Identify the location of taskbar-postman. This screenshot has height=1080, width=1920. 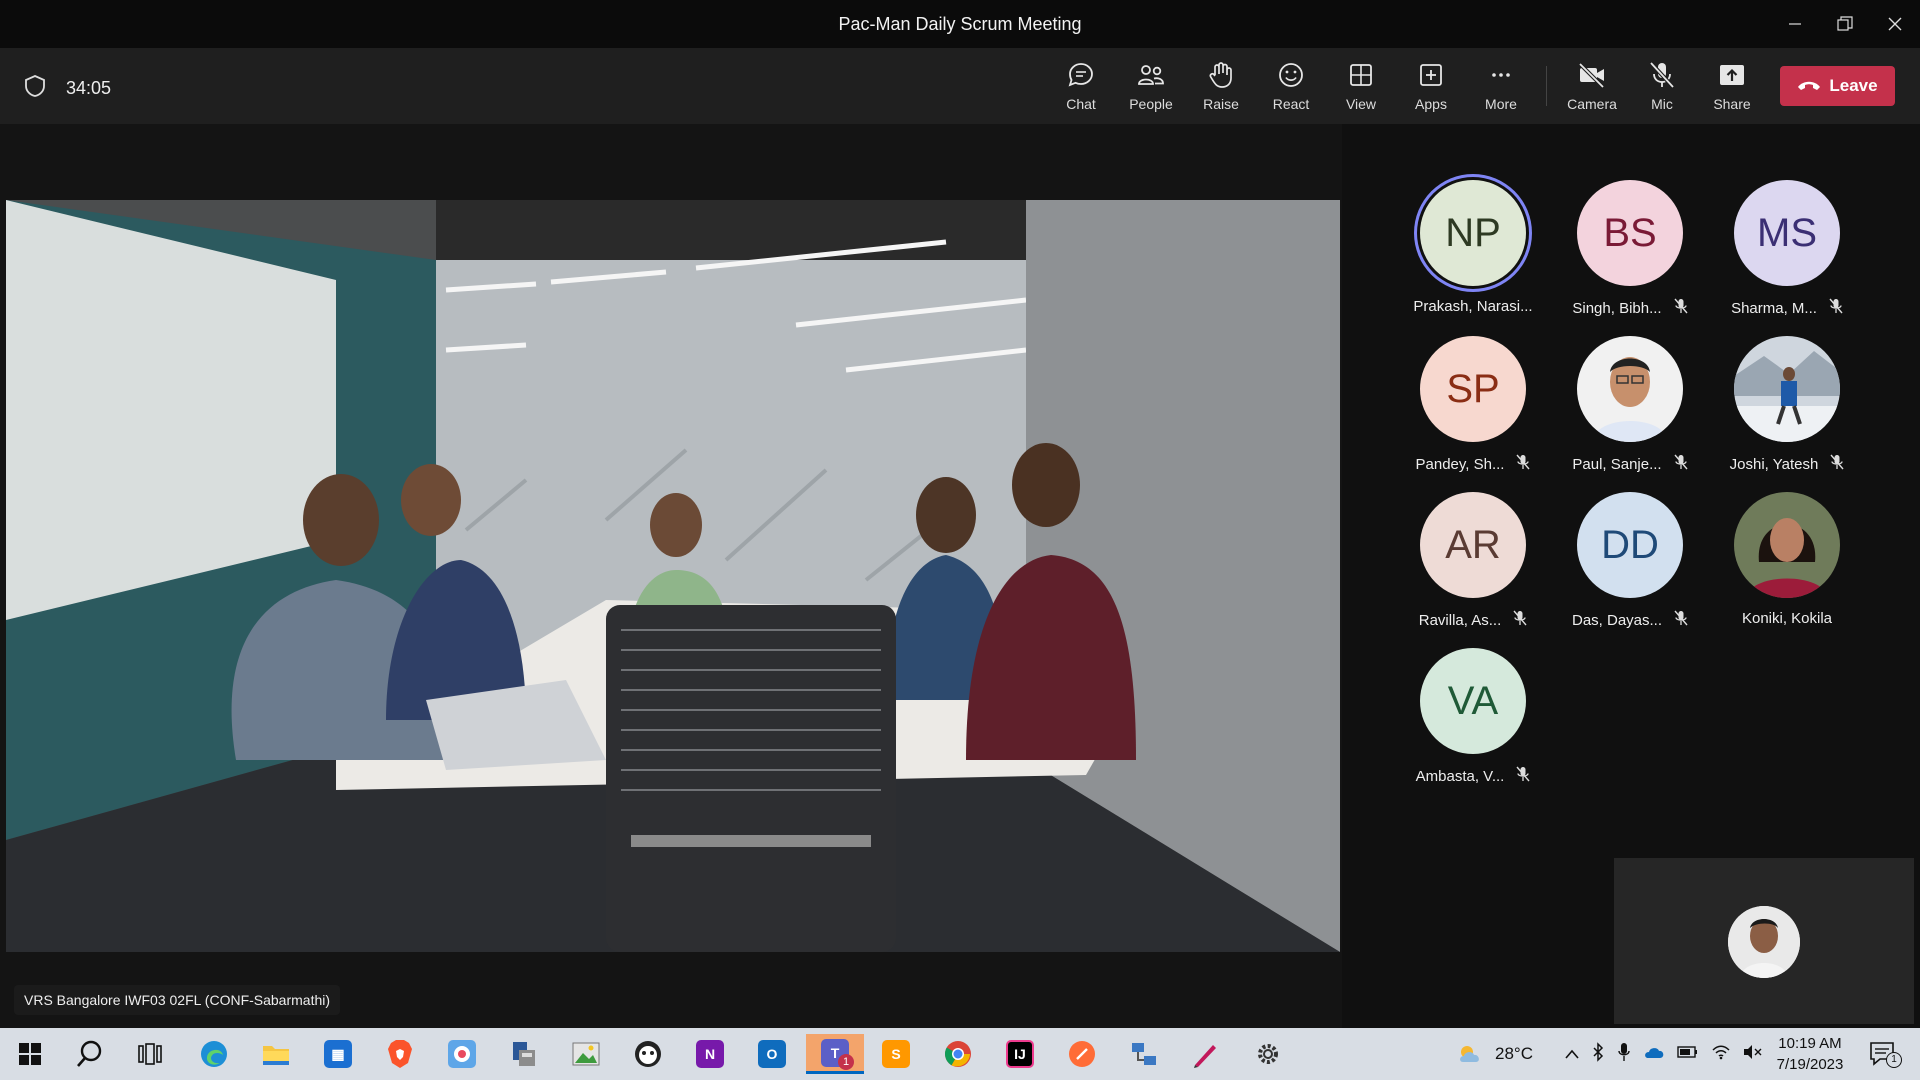
(1082, 1054).